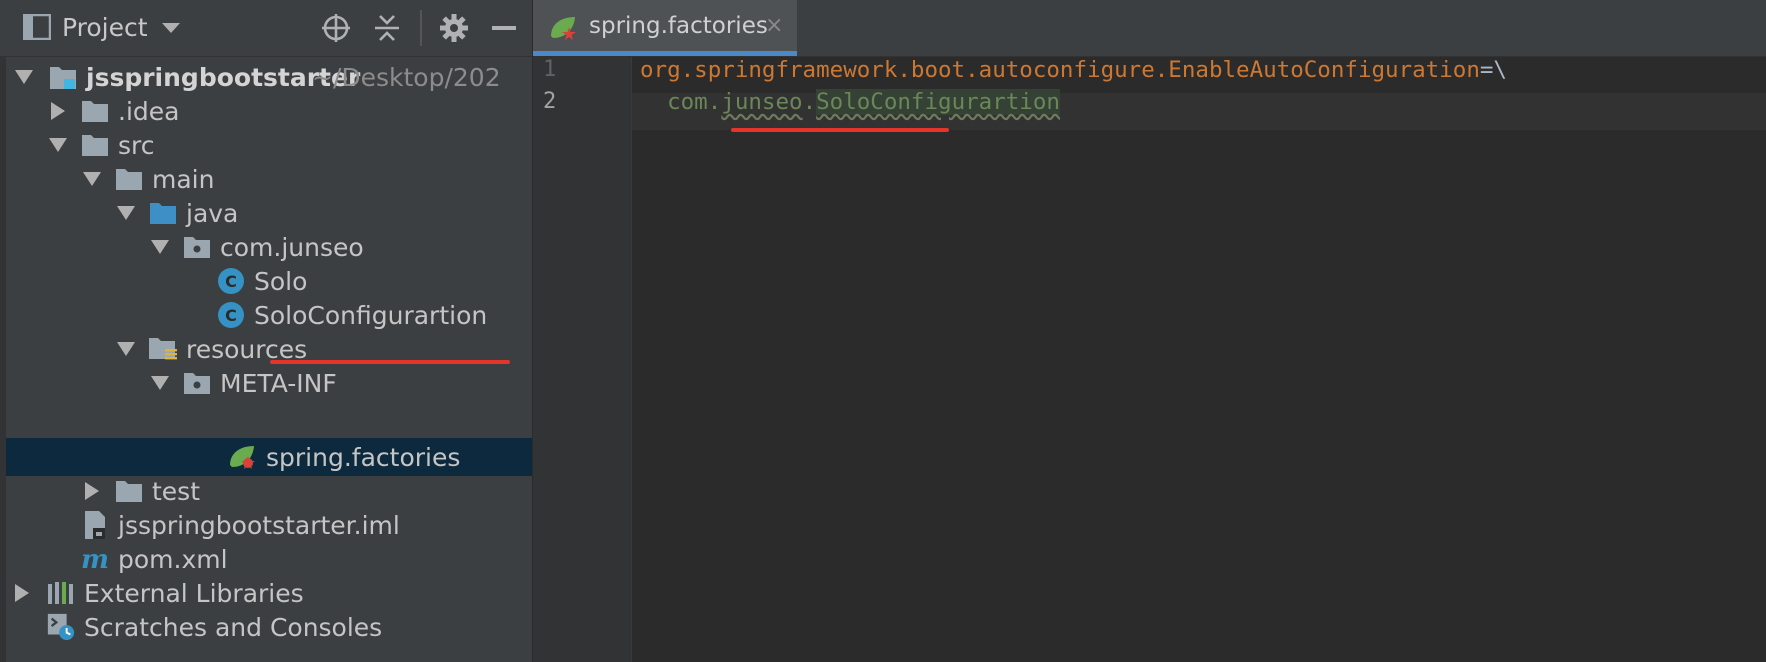 This screenshot has width=1766, height=662. Describe the element at coordinates (1149, 28) in the screenshot. I see `editor-tab-bar: spring.factories ×` at that location.